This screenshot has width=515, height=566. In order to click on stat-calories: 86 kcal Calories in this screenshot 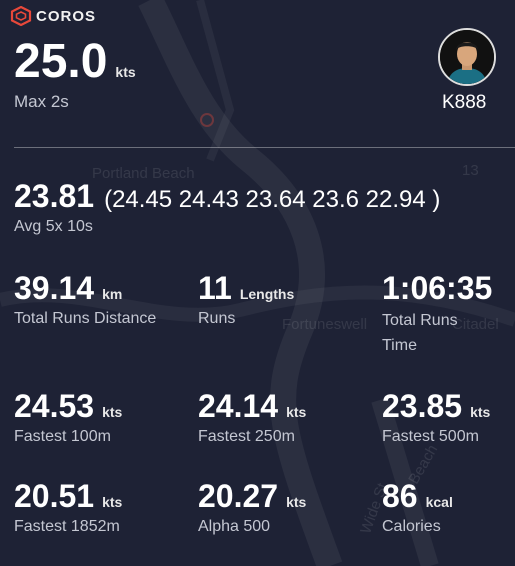, I will do `click(417, 509)`.